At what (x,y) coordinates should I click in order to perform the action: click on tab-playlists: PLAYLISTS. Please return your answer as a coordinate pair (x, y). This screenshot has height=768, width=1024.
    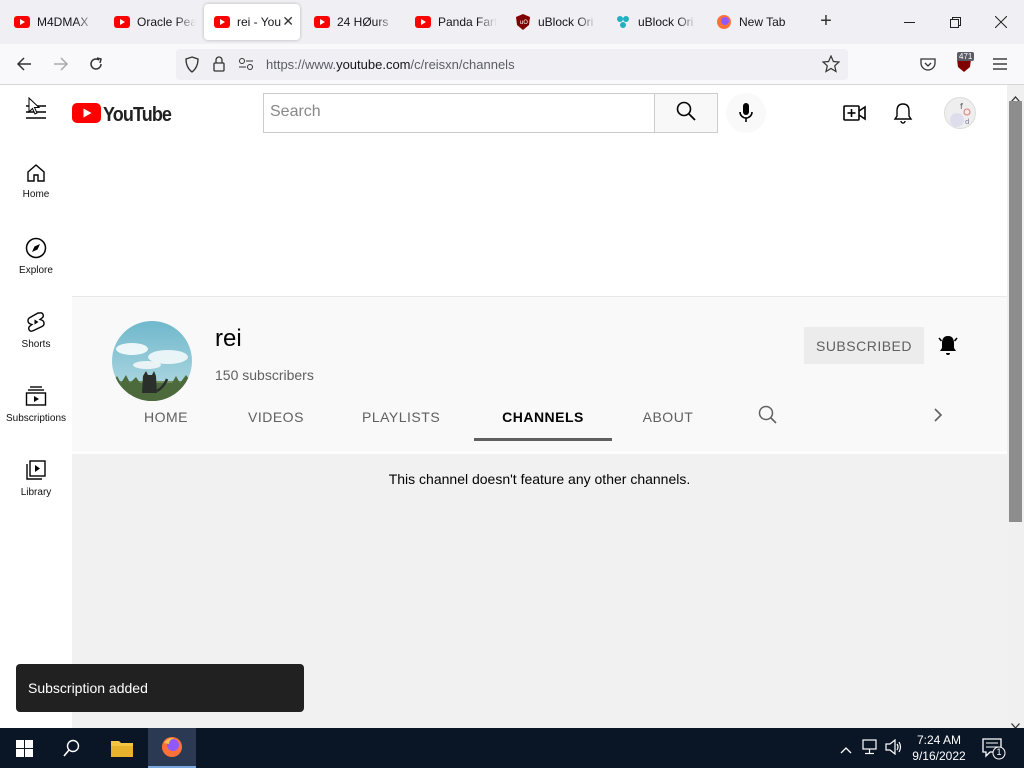
    Looking at the image, I should click on (401, 417).